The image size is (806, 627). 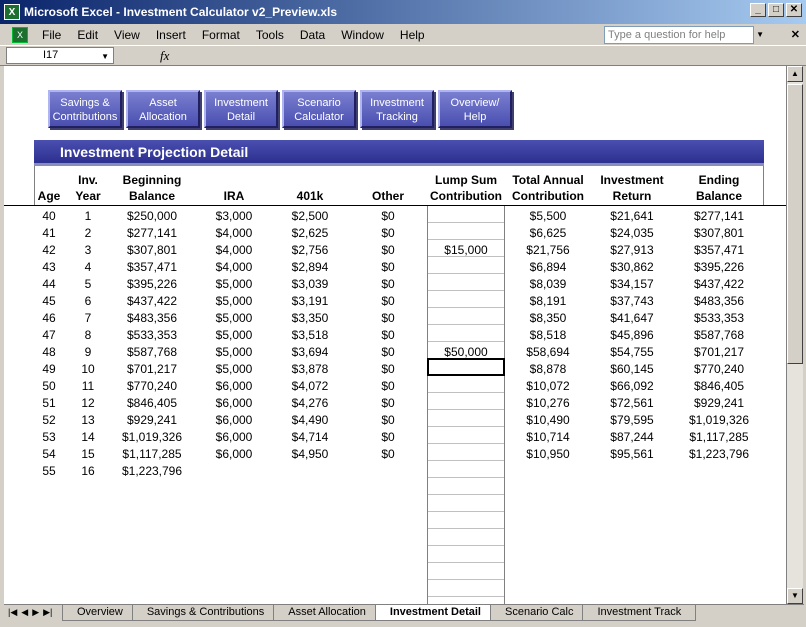 I want to click on nav-investment-detail-button: Investment Detail, so click(x=241, y=109).